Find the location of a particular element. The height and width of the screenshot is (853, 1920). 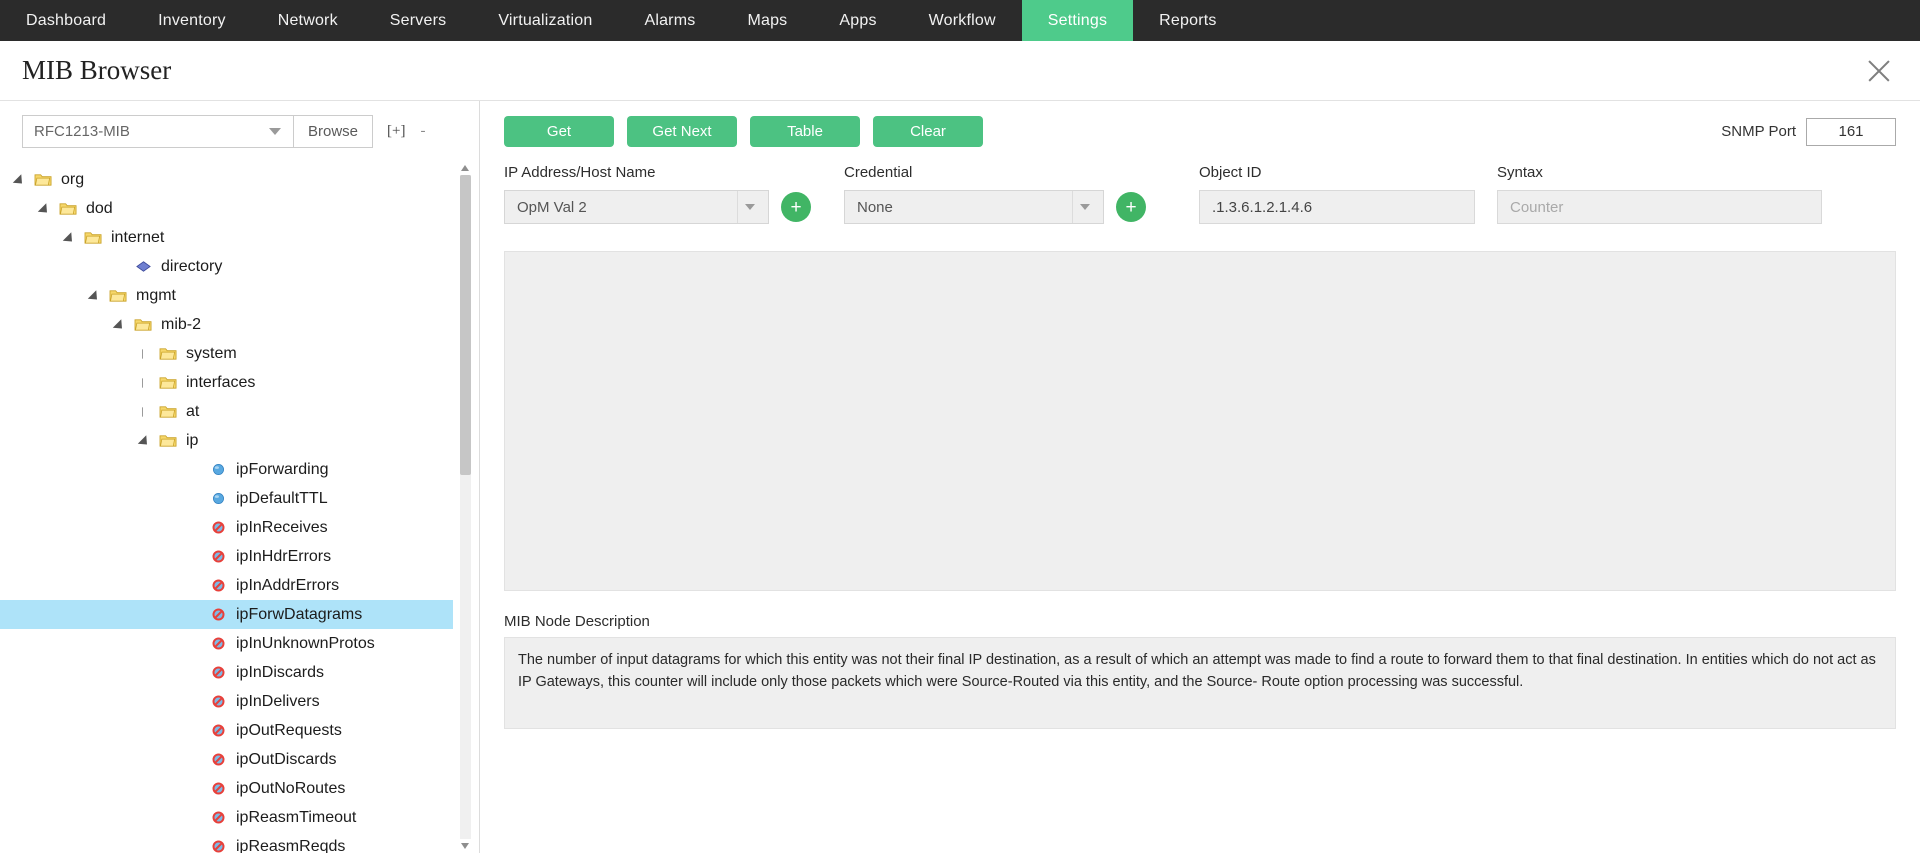

tree-node-ipInReceives: ipInReceives is located at coordinates (226, 527).